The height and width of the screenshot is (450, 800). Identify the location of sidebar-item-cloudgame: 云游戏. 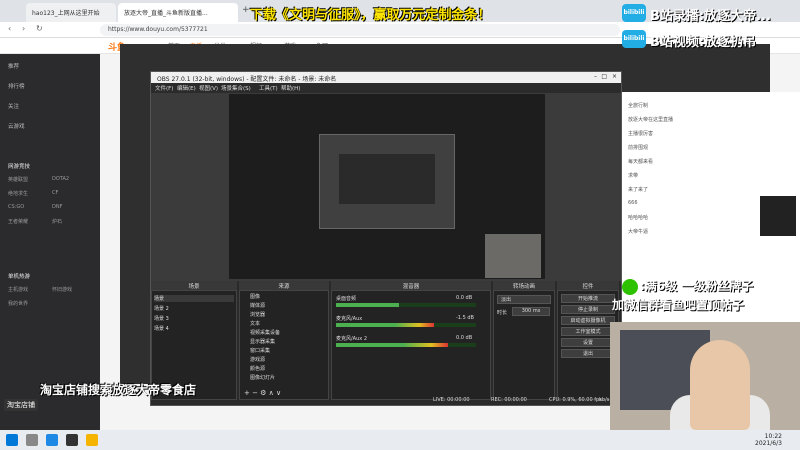
(16, 126).